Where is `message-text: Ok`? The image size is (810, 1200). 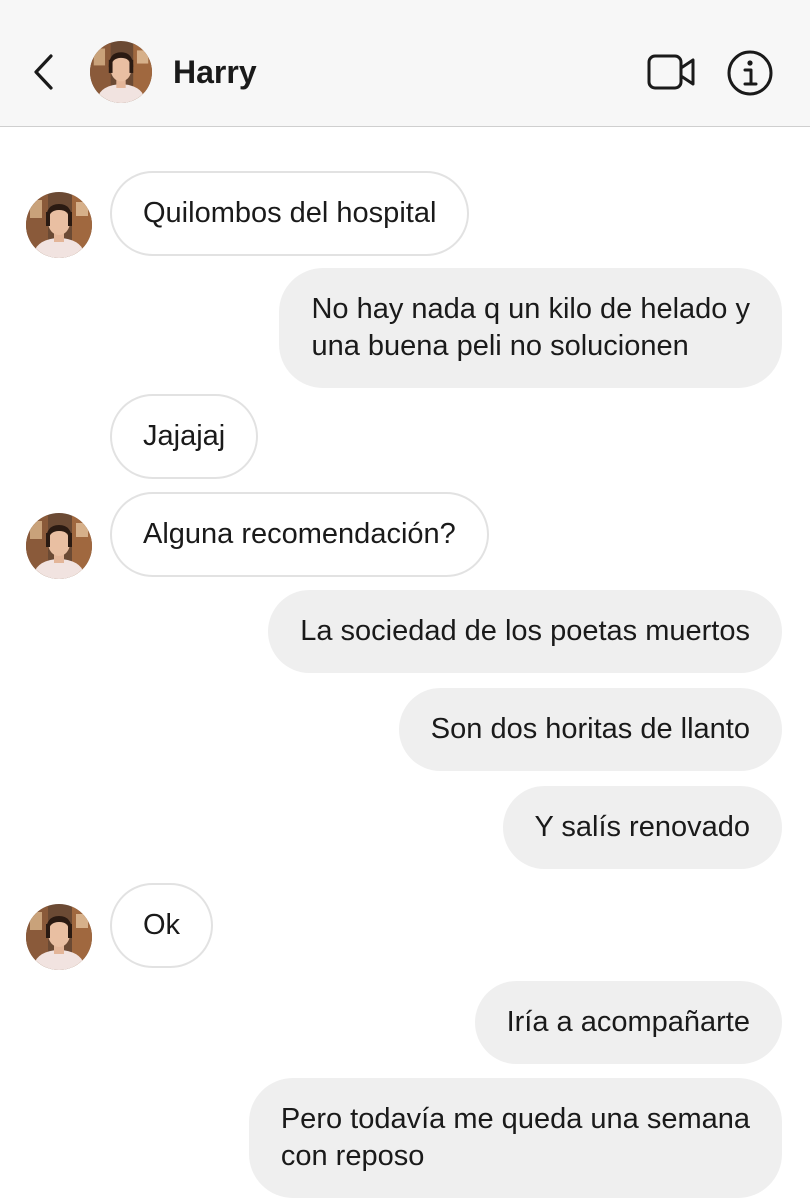
message-text: Ok is located at coordinates (162, 925).